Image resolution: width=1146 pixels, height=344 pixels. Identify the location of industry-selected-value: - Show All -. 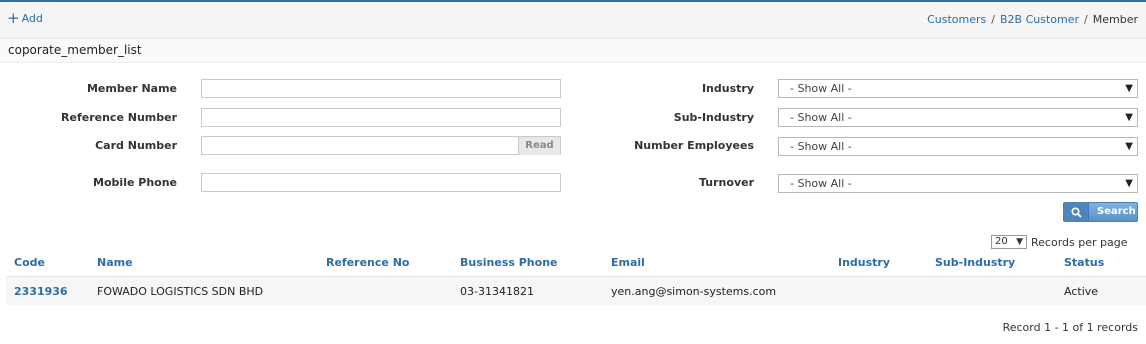
(821, 88).